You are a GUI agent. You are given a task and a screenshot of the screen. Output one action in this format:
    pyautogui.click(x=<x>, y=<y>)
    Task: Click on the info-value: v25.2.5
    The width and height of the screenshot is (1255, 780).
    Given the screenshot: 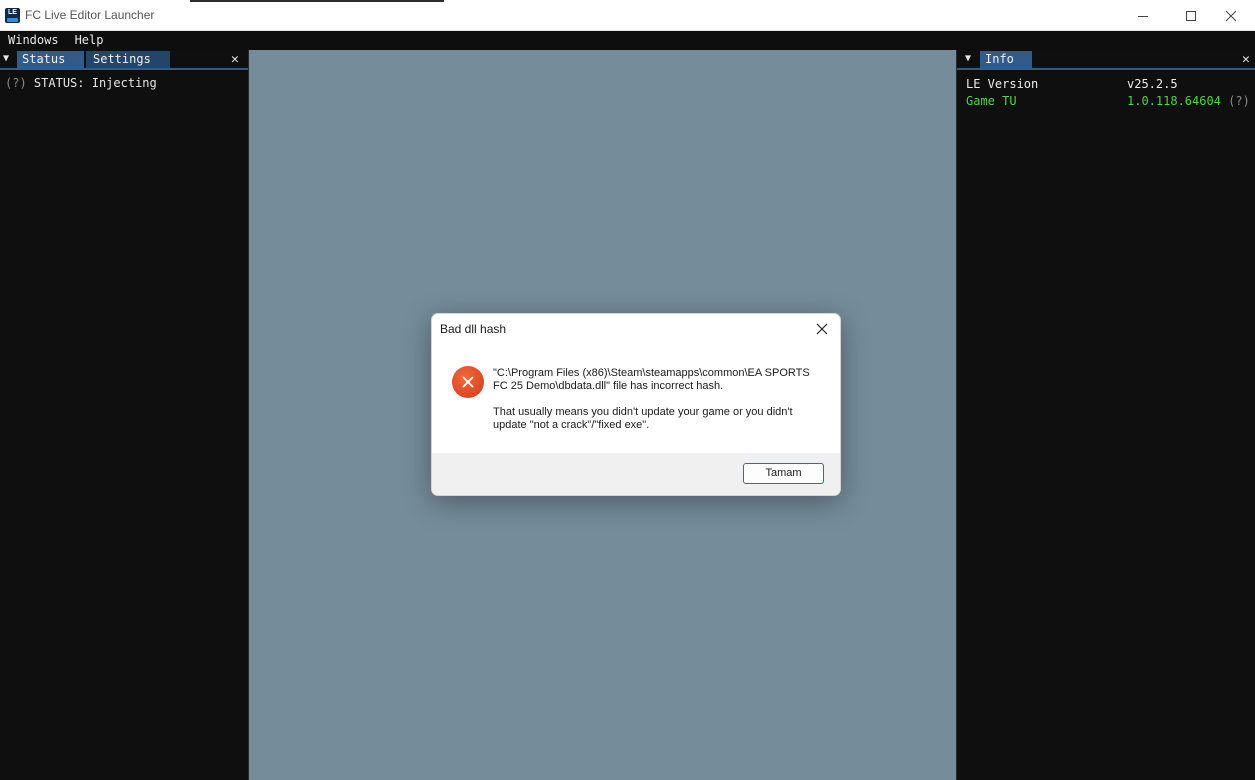 What is the action you would take?
    pyautogui.click(x=1152, y=84)
    